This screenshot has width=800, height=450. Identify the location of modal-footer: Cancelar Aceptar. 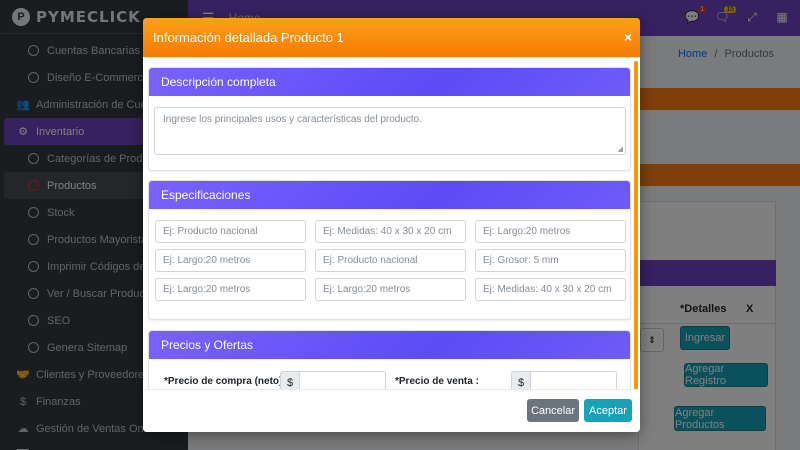
(391, 410).